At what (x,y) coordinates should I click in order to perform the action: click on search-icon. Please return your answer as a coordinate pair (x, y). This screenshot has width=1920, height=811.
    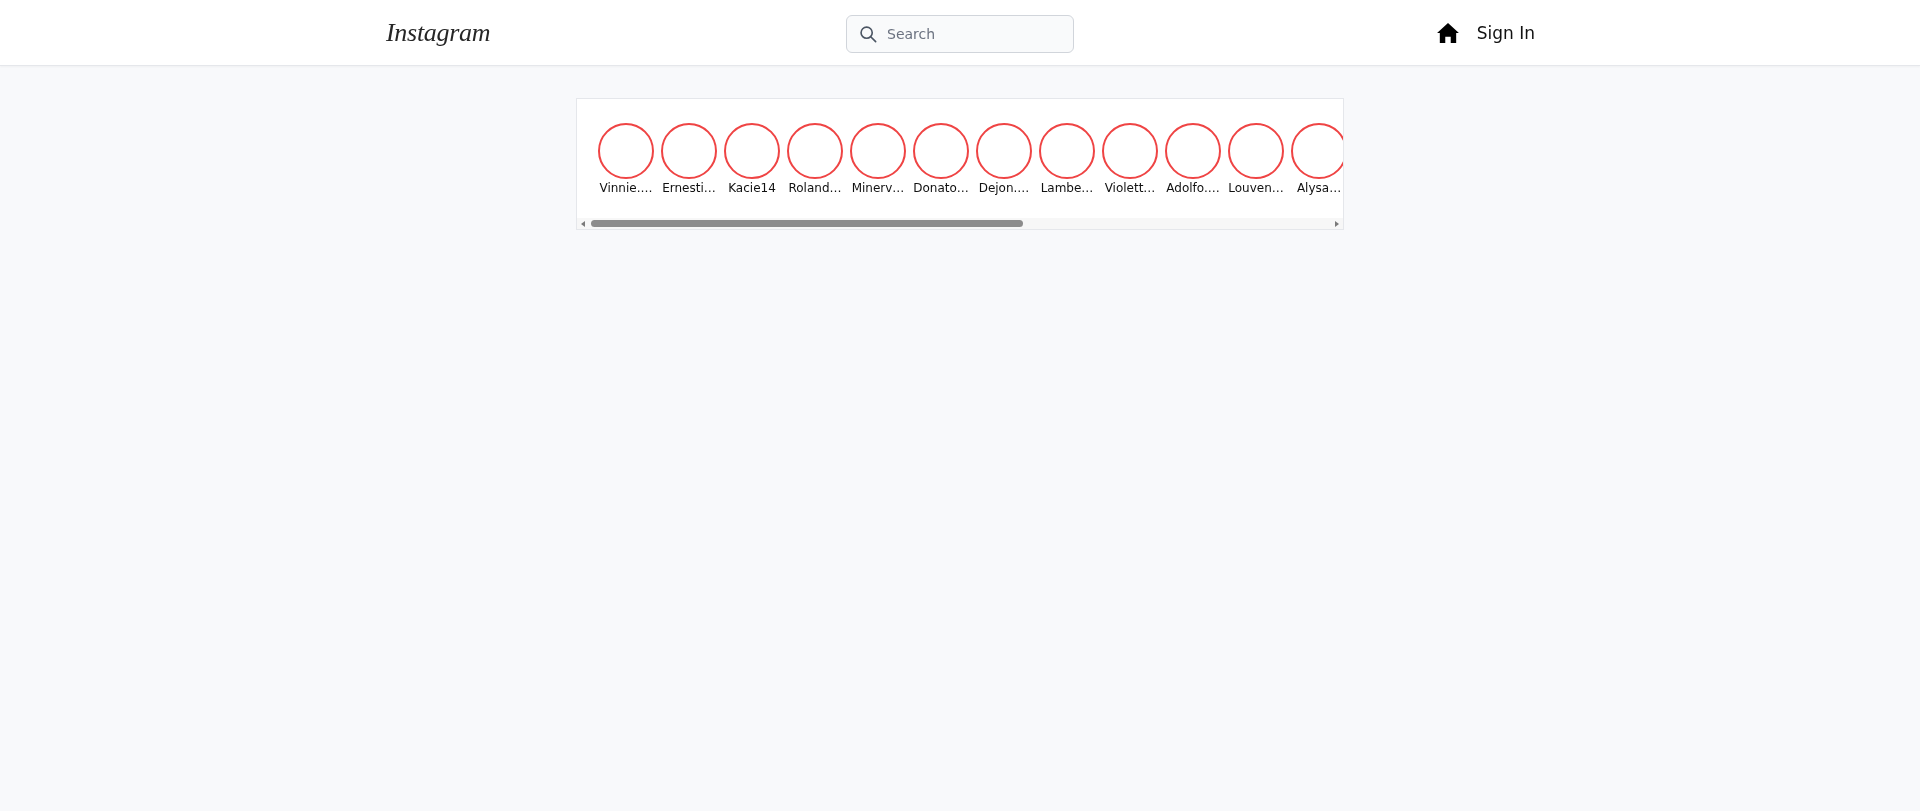
    Looking at the image, I should click on (868, 33).